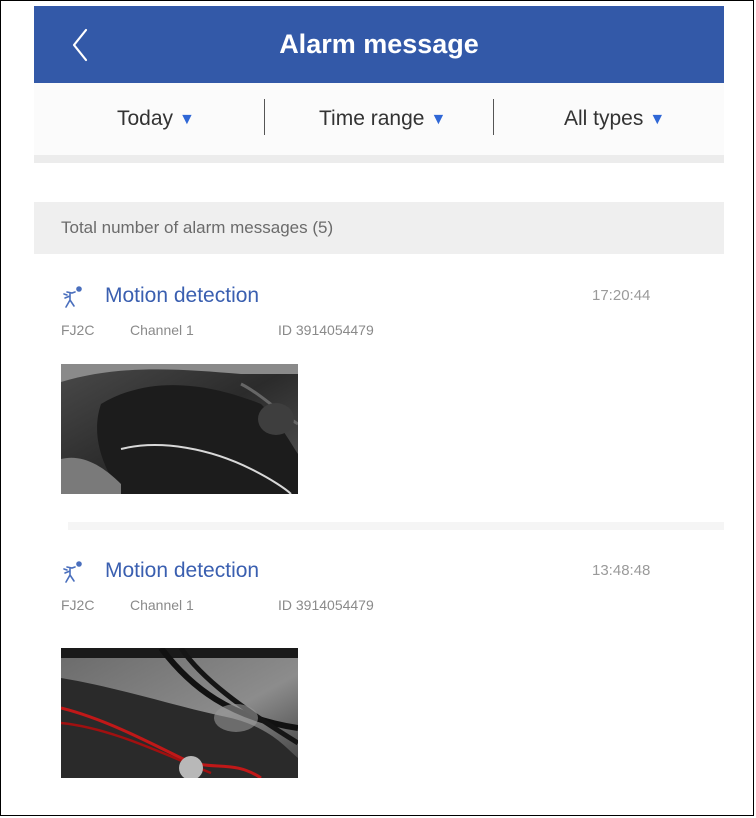 Image resolution: width=756 pixels, height=818 pixels. I want to click on filter-bar: Today ▼ Time range ▼ All types ▼, so click(379, 119).